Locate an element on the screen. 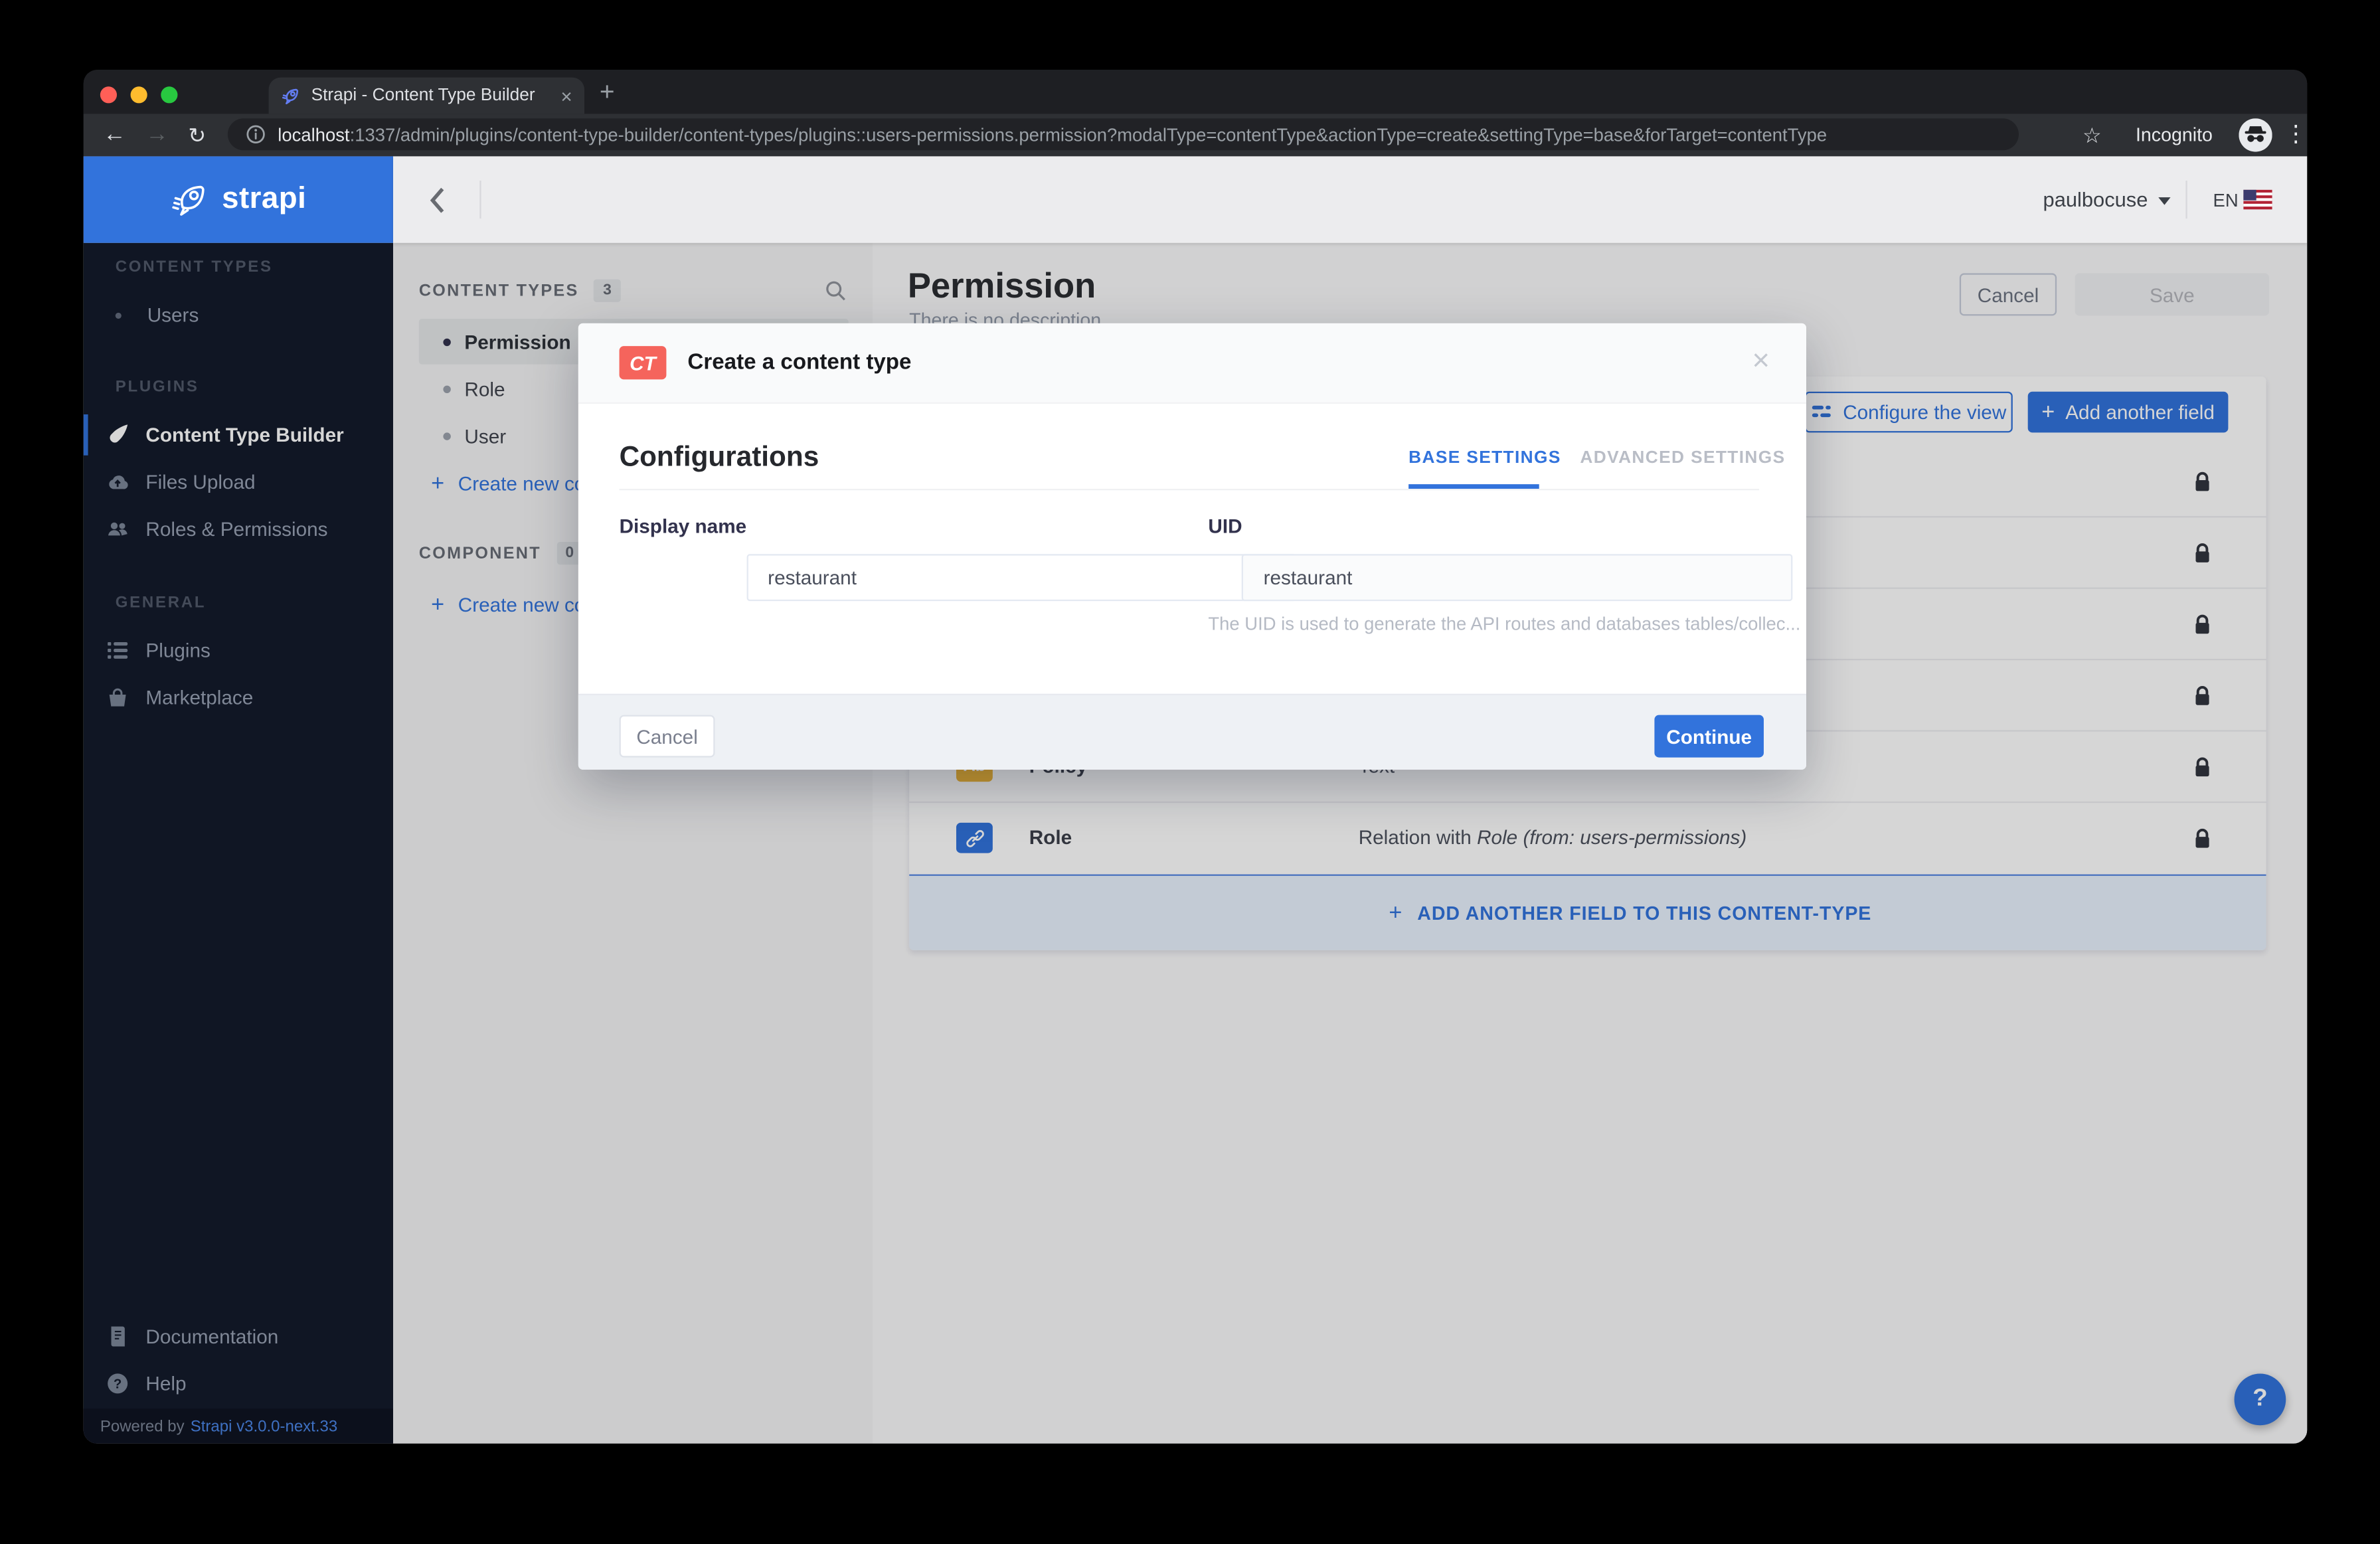 Image resolution: width=2380 pixels, height=1544 pixels. tab-base-settings: BASE SETTINGS is located at coordinates (1484, 459).